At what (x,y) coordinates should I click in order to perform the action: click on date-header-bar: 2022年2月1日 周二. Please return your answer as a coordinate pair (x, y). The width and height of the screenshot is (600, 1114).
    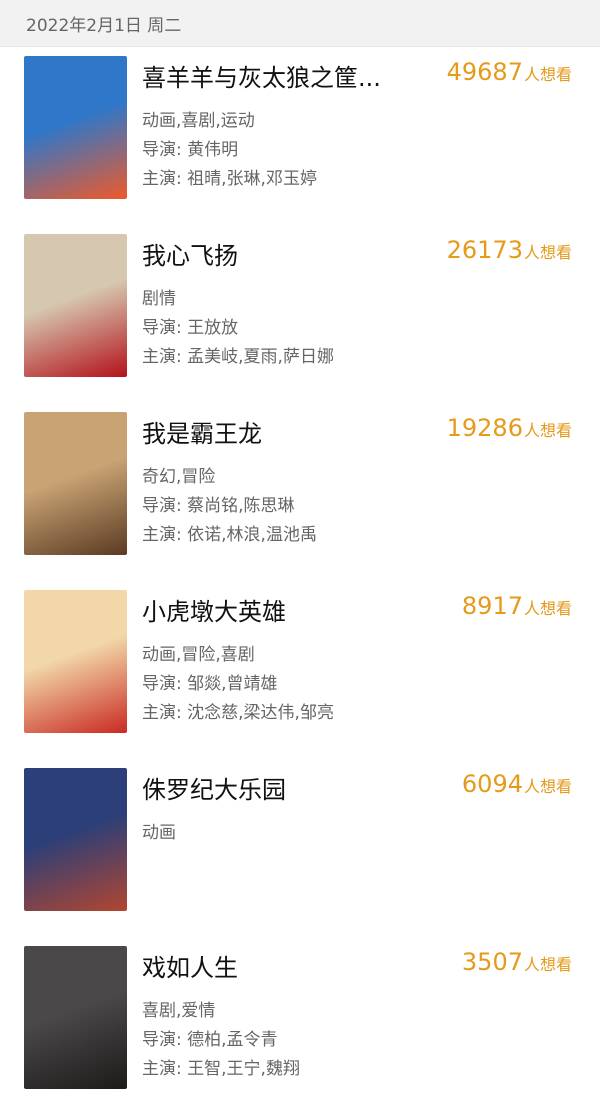
    Looking at the image, I should click on (300, 23).